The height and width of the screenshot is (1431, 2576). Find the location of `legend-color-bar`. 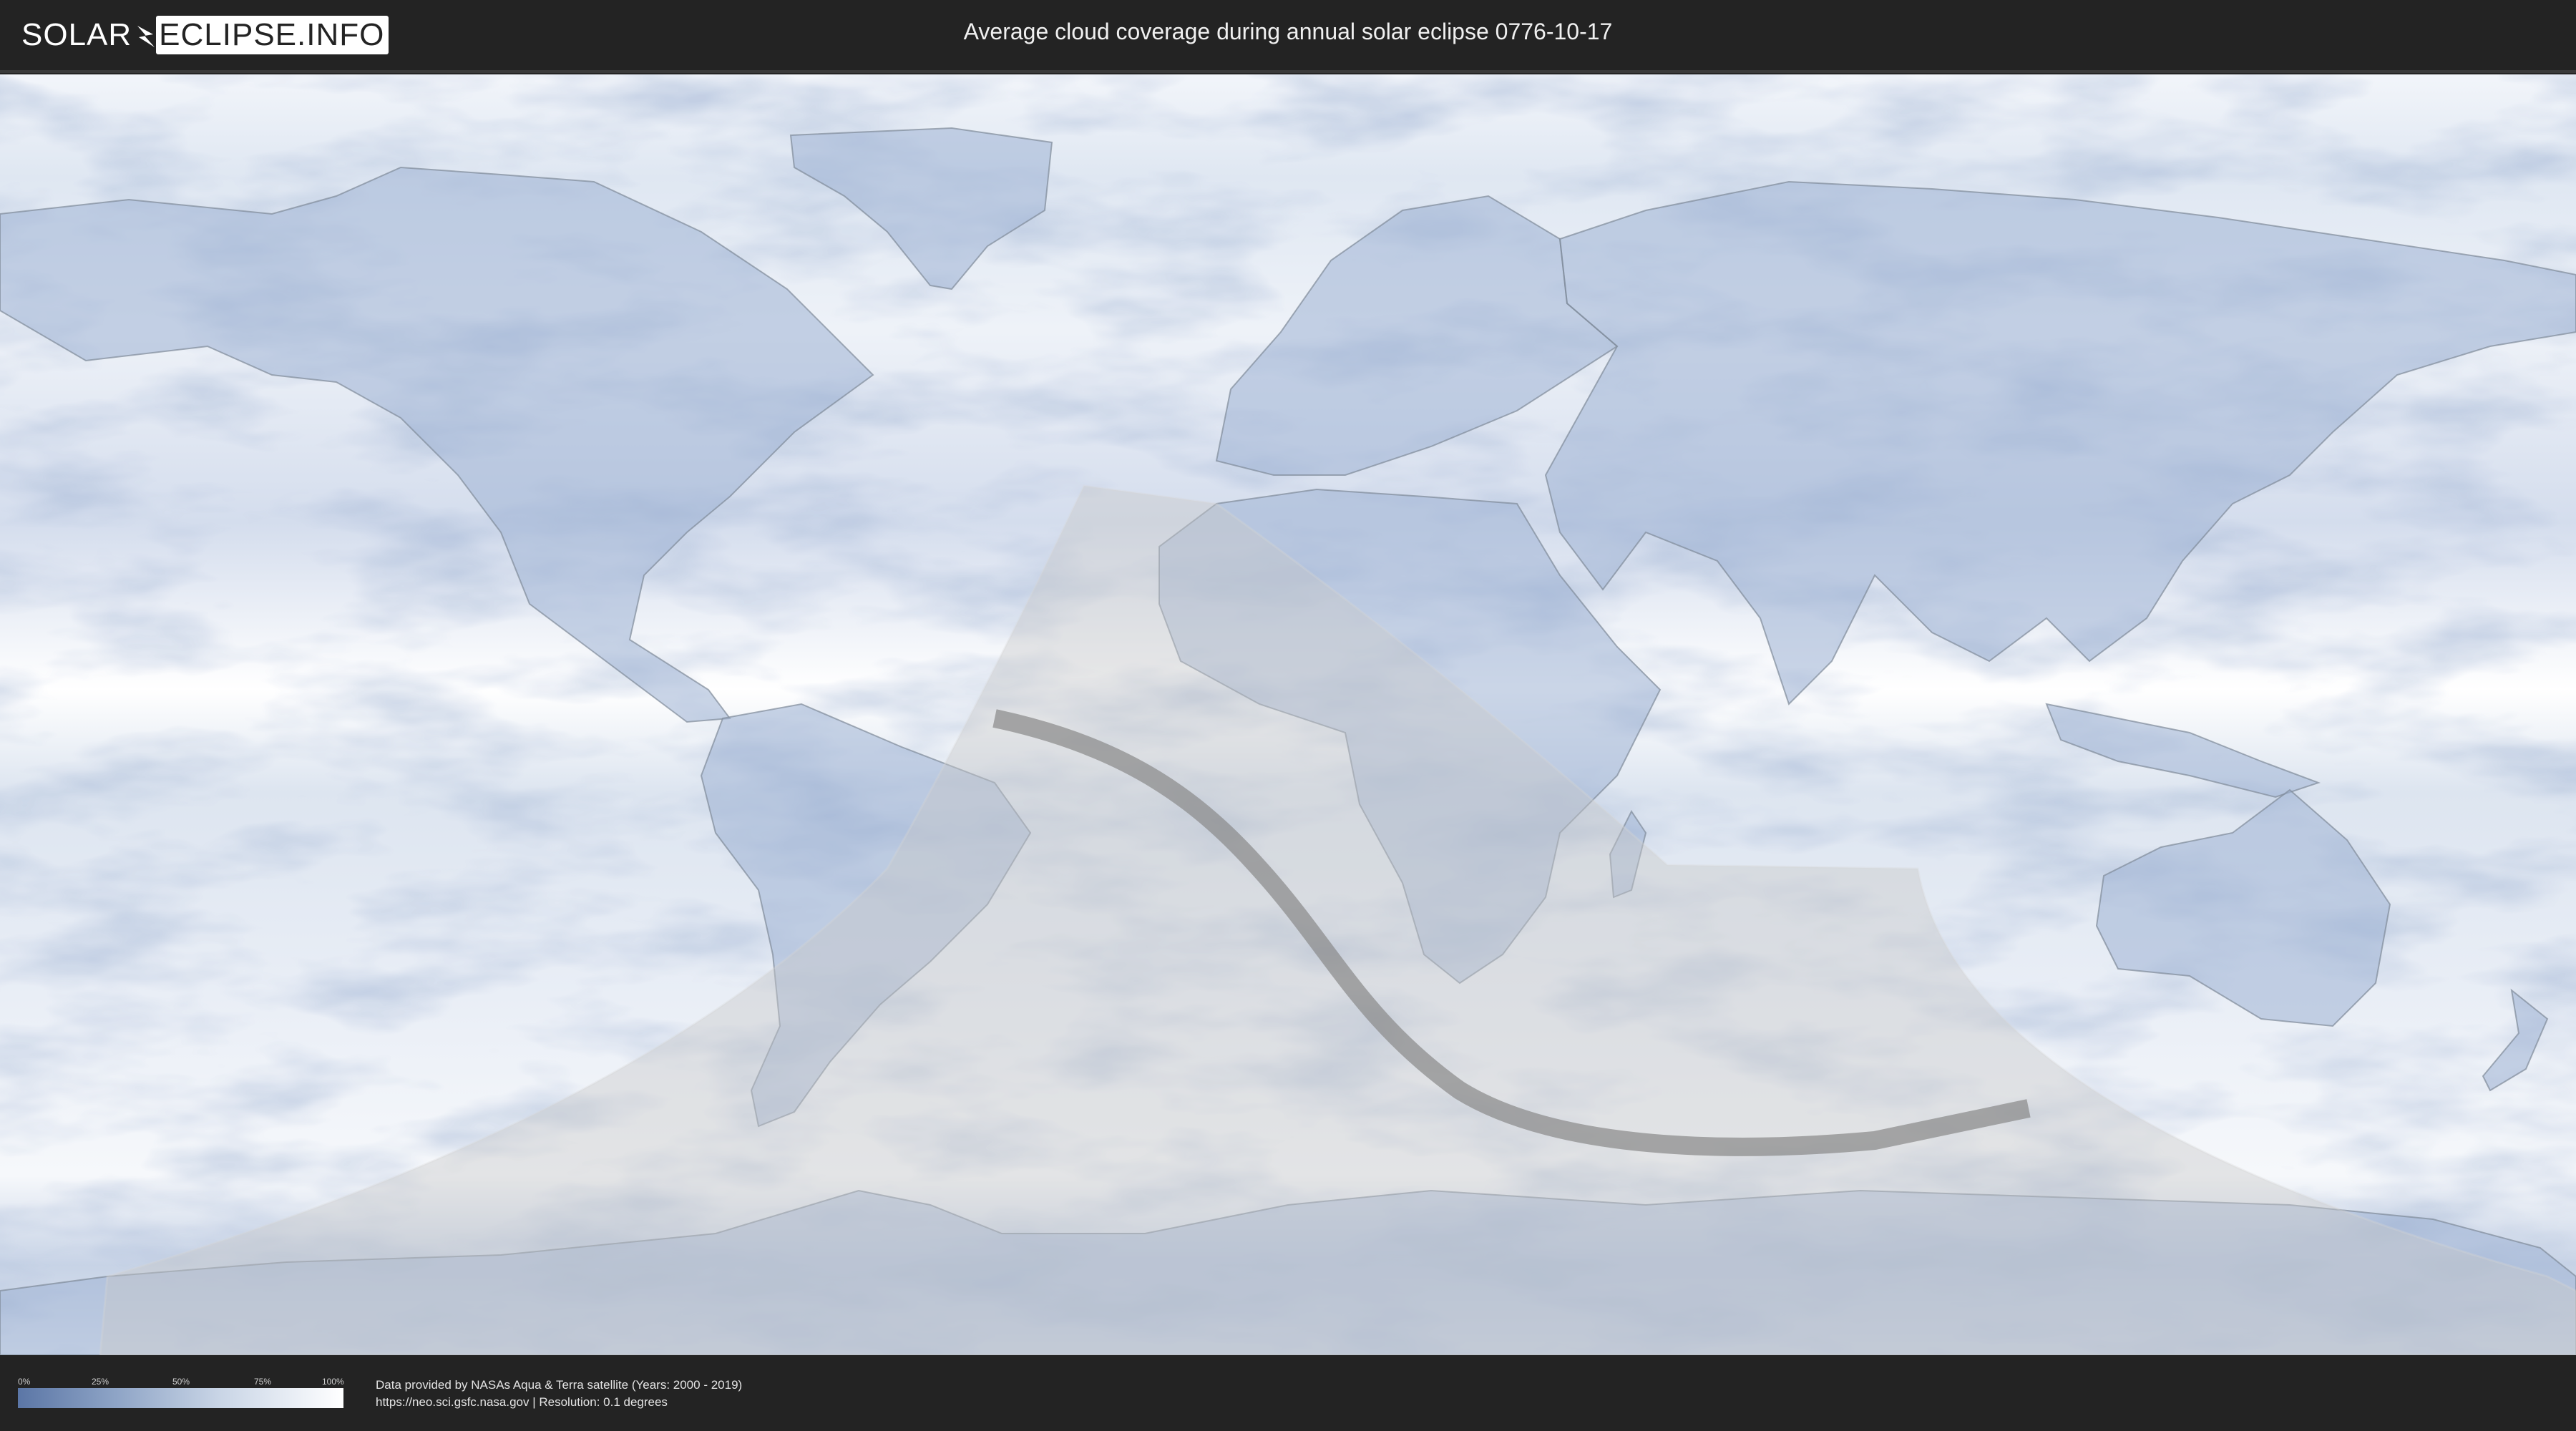

legend-color-bar is located at coordinates (180, 1398).